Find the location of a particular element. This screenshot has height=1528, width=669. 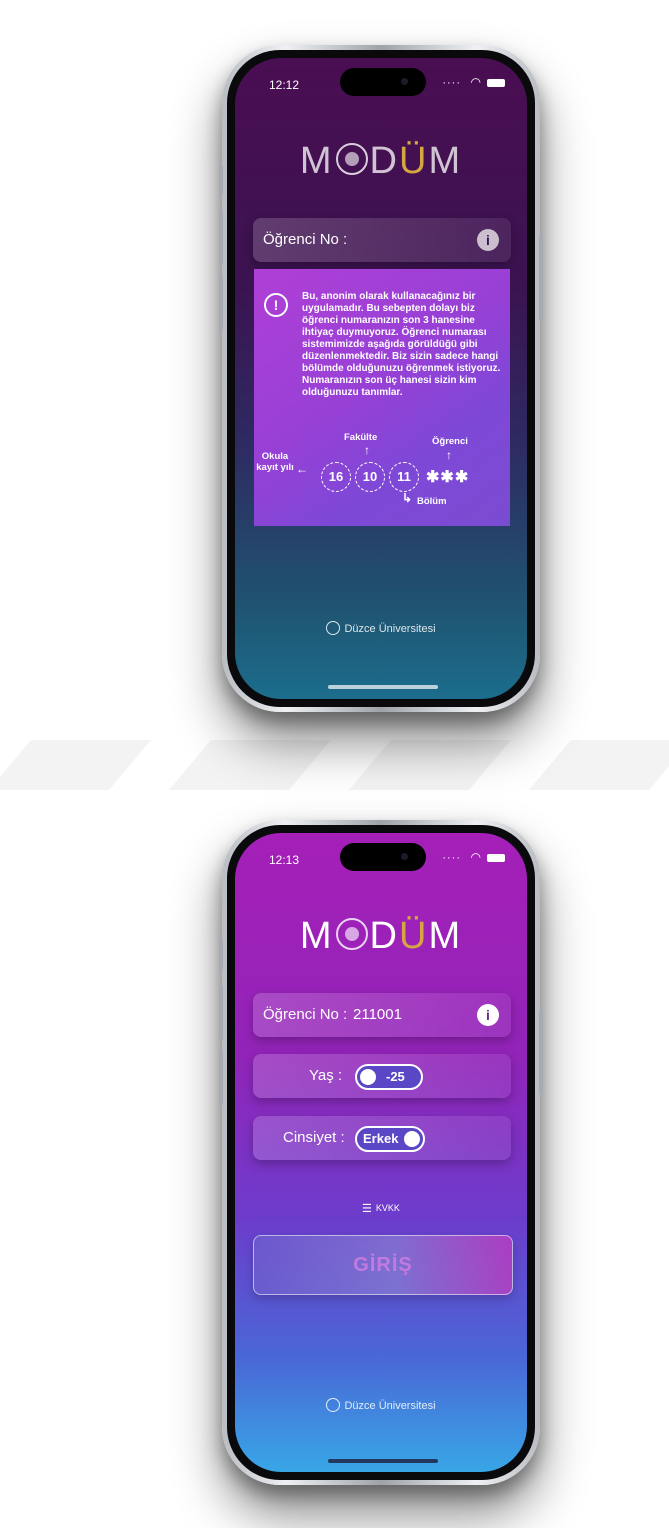

student-no-field: Öğrenci No : 211001 i is located at coordinates (382, 1015).